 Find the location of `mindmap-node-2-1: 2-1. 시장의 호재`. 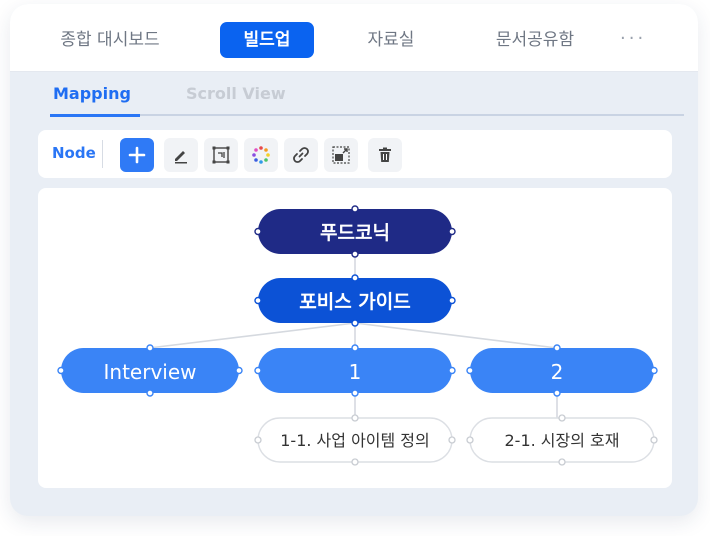

mindmap-node-2-1: 2-1. 시장의 호재 is located at coordinates (562, 440).